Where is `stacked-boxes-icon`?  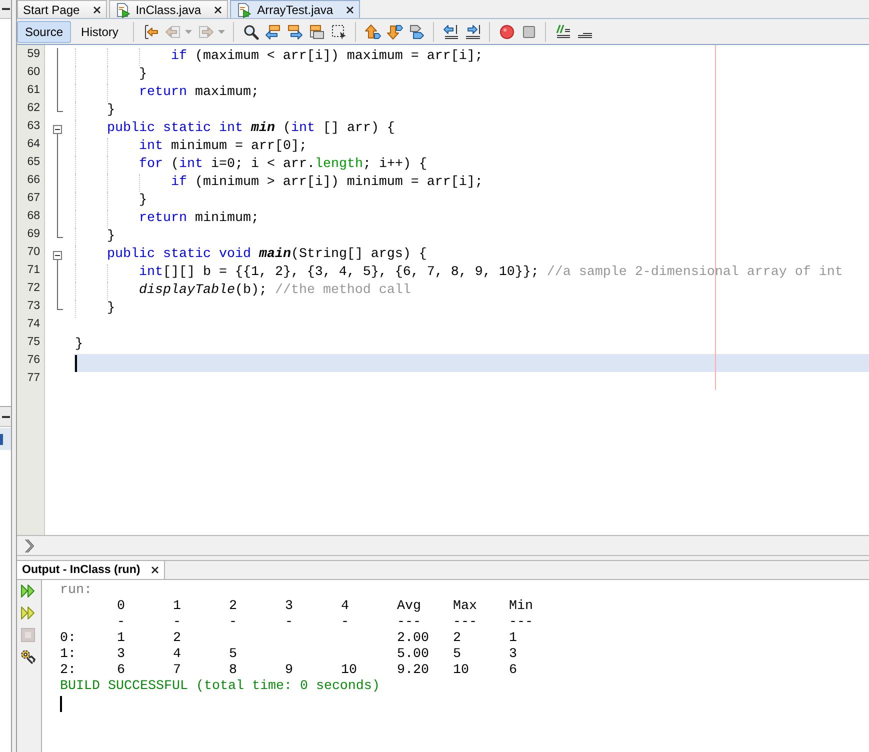 stacked-boxes-icon is located at coordinates (317, 32).